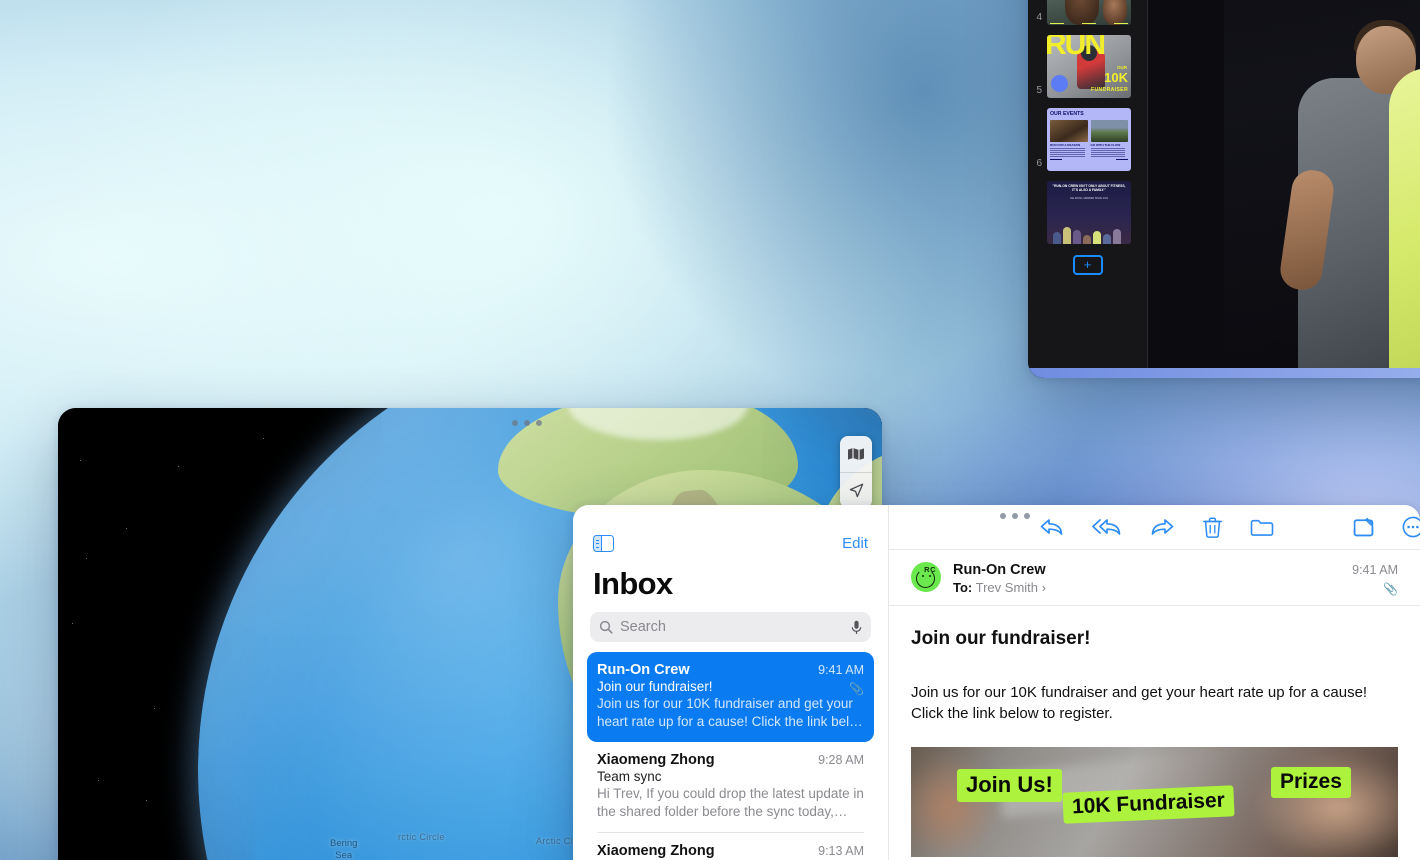 The height and width of the screenshot is (860, 1420). Describe the element at coordinates (1148, 804) in the screenshot. I see `banner-tag-10k: 10K Fundraiser` at that location.